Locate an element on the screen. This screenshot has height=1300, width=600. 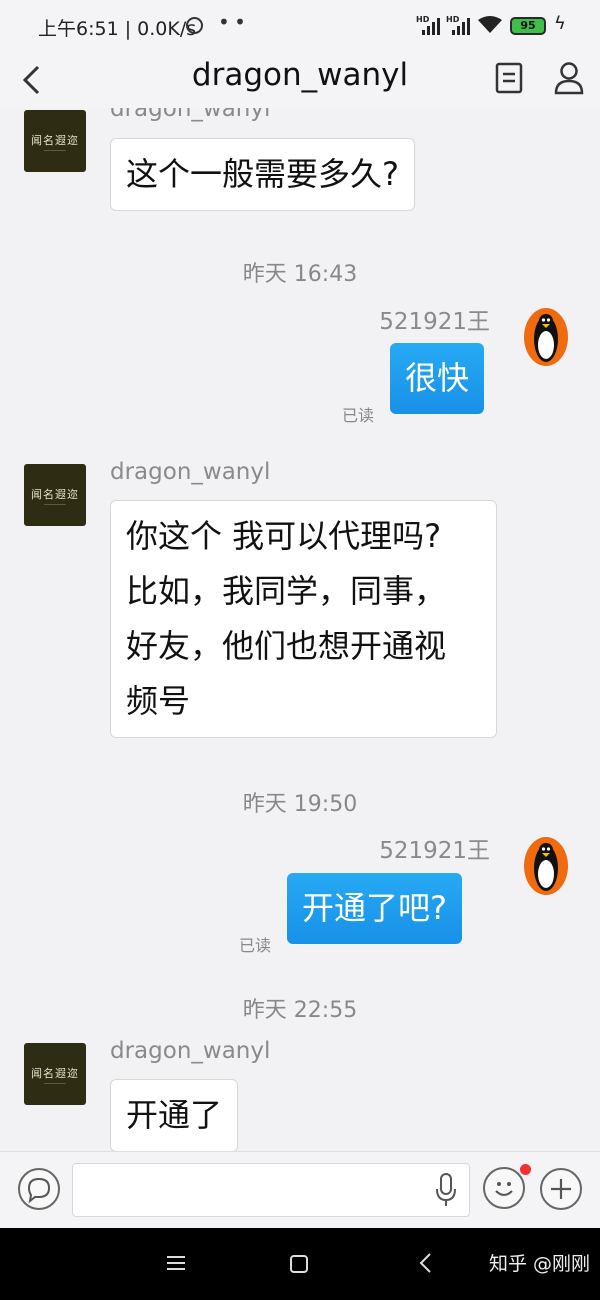
message-line: 你这个 我可以代理吗? is located at coordinates (284, 536).